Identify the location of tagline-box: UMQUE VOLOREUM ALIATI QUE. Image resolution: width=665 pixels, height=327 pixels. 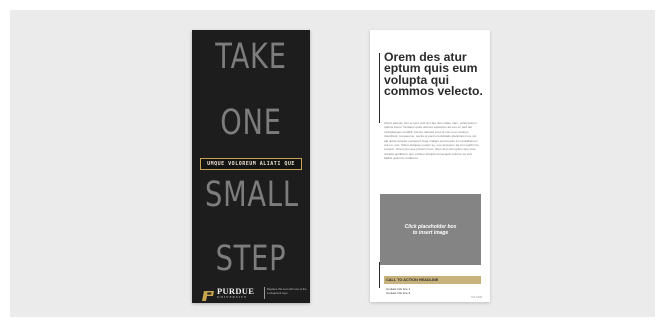
(251, 164).